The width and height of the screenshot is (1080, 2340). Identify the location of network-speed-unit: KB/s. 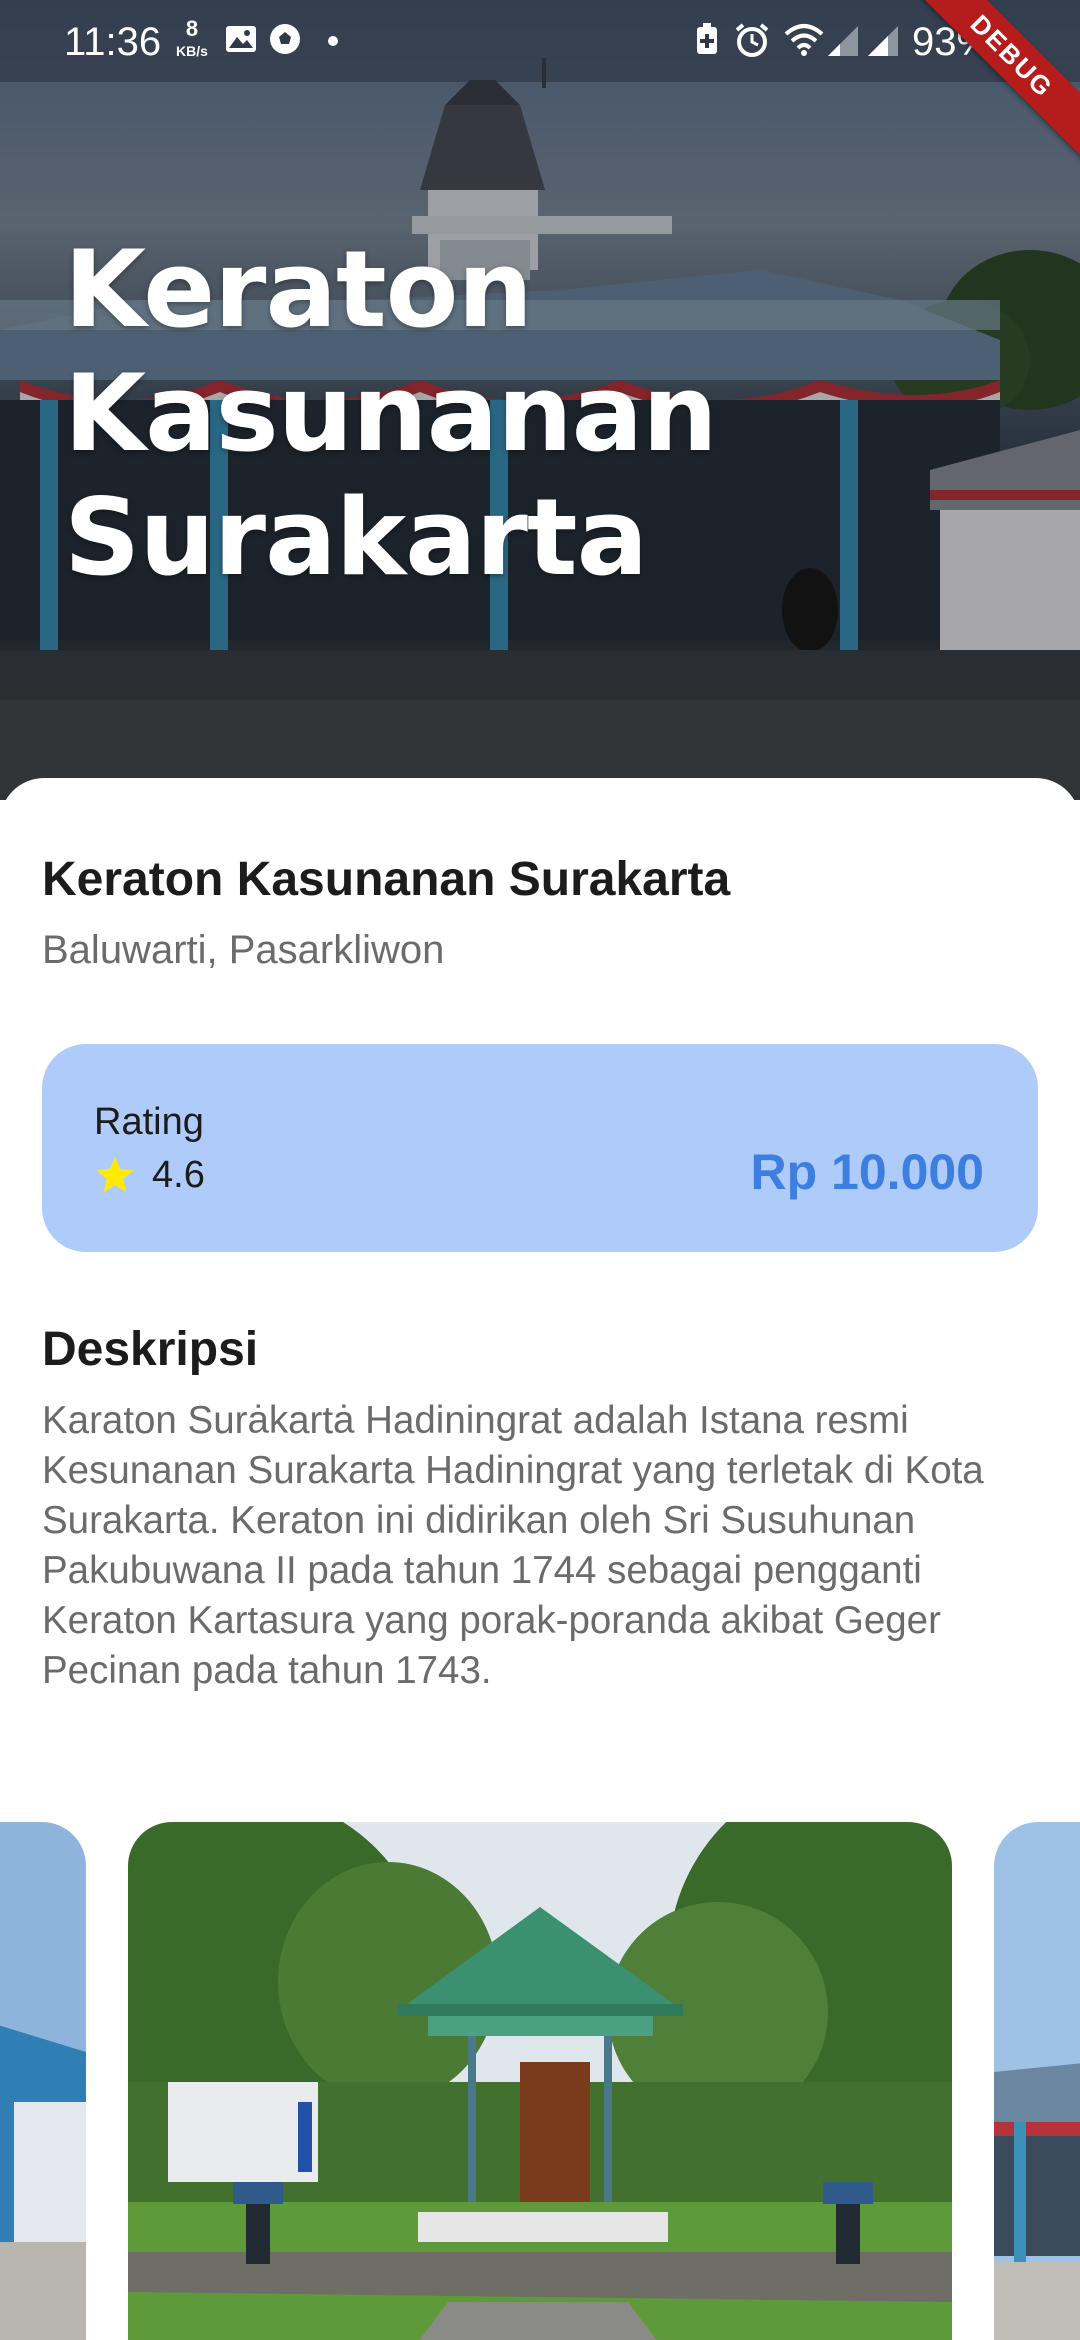
(192, 51).